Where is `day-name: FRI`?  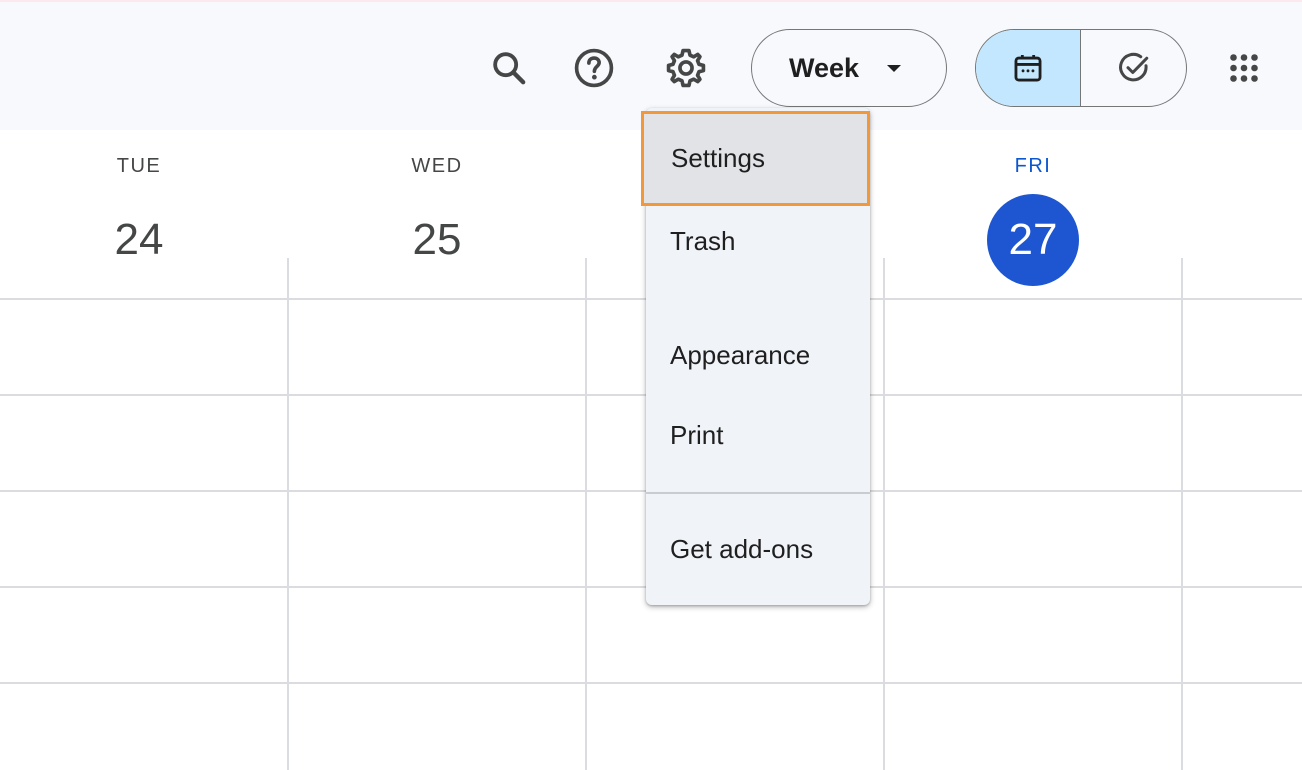 day-name: FRI is located at coordinates (1033, 166).